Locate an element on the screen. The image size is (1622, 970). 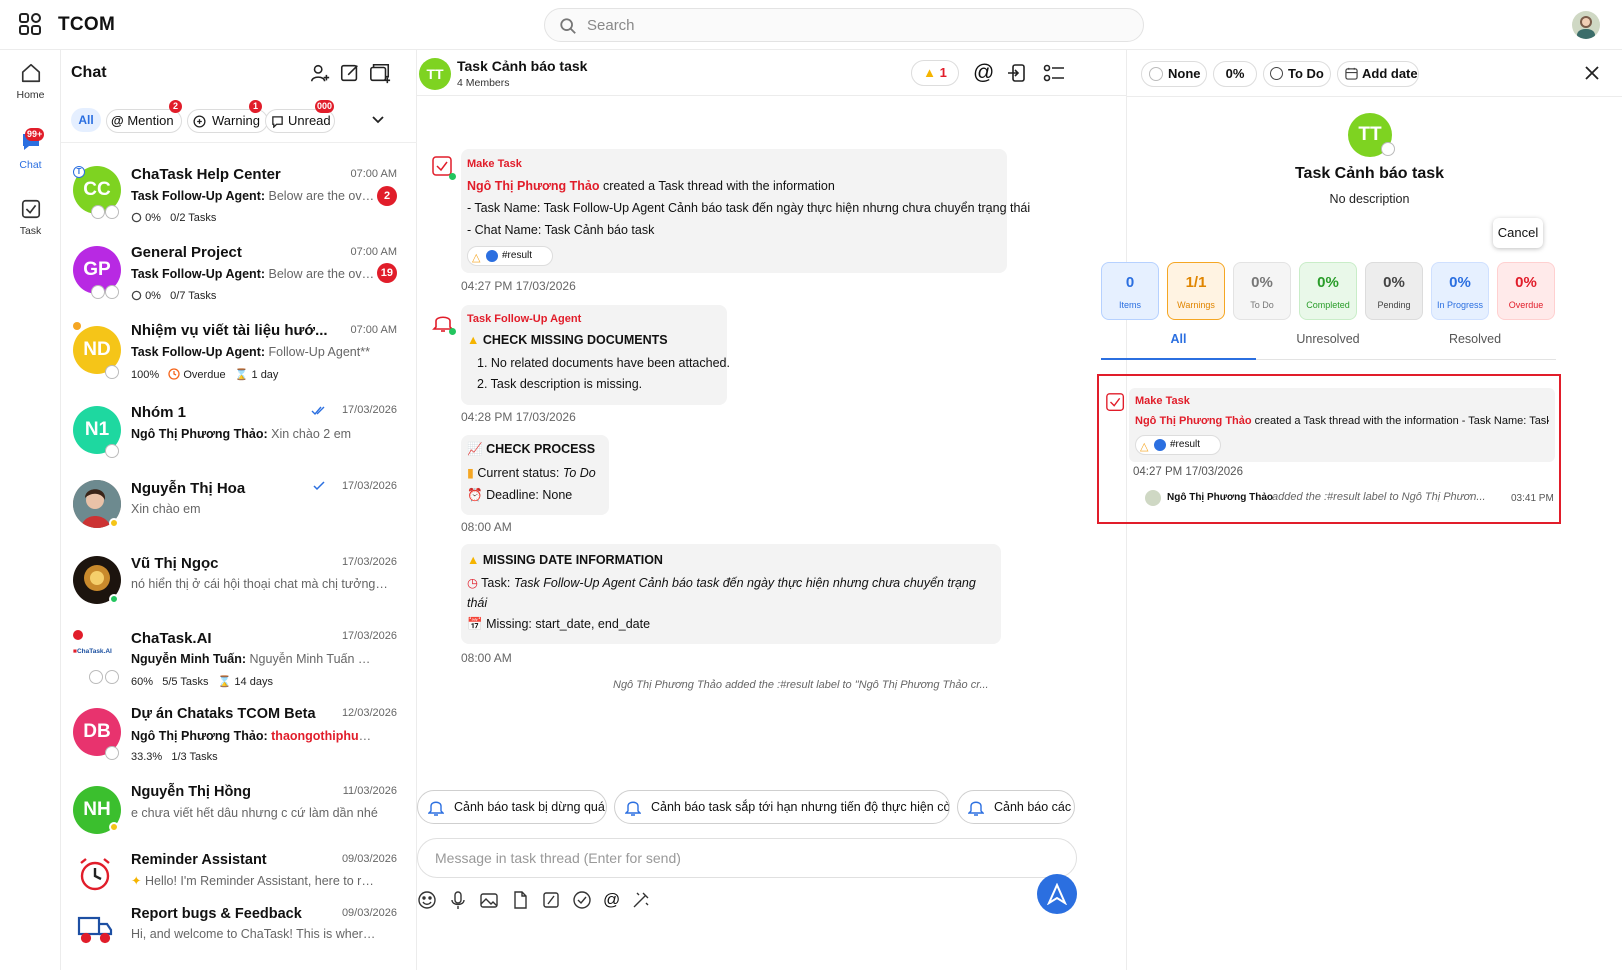
stat-todo: 0% To Do is located at coordinates (1262, 291).